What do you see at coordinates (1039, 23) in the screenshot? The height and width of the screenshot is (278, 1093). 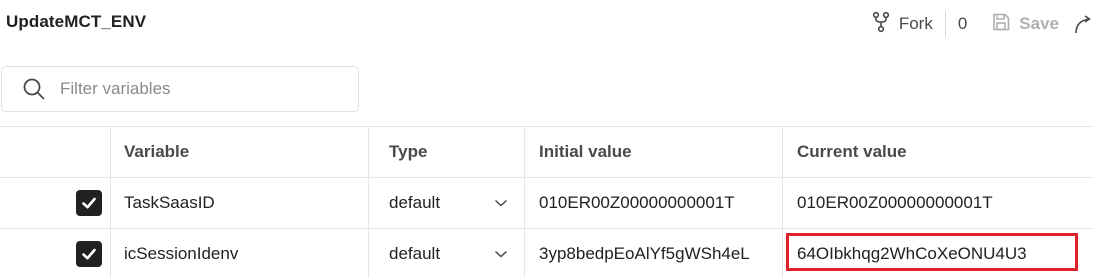 I see `save-label: Save` at bounding box center [1039, 23].